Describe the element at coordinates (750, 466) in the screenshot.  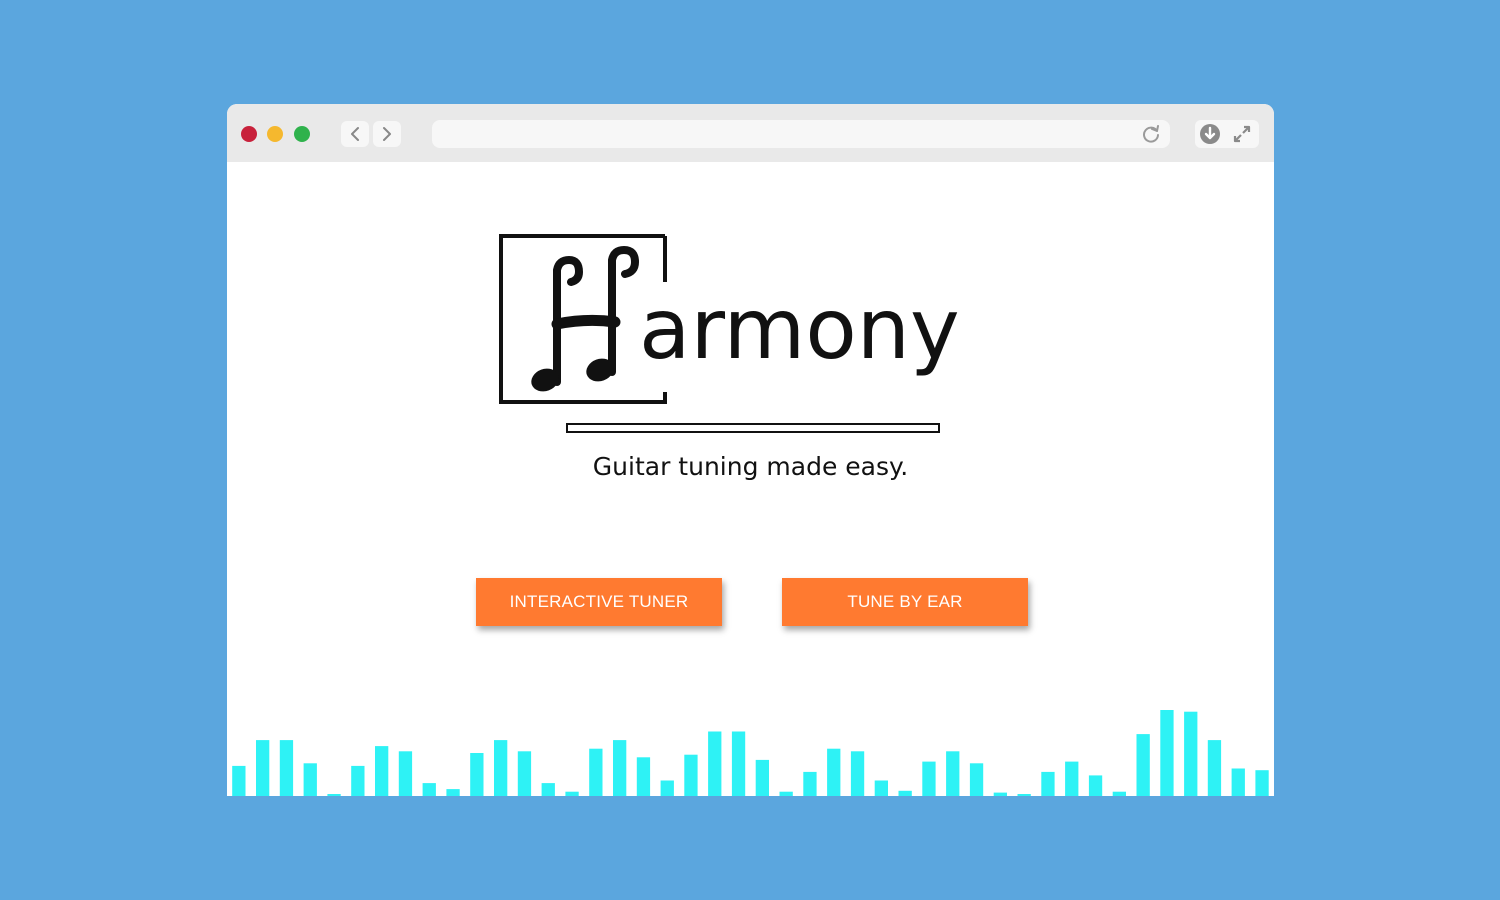
I see `tagline: Guitar tuning made easy.` at that location.